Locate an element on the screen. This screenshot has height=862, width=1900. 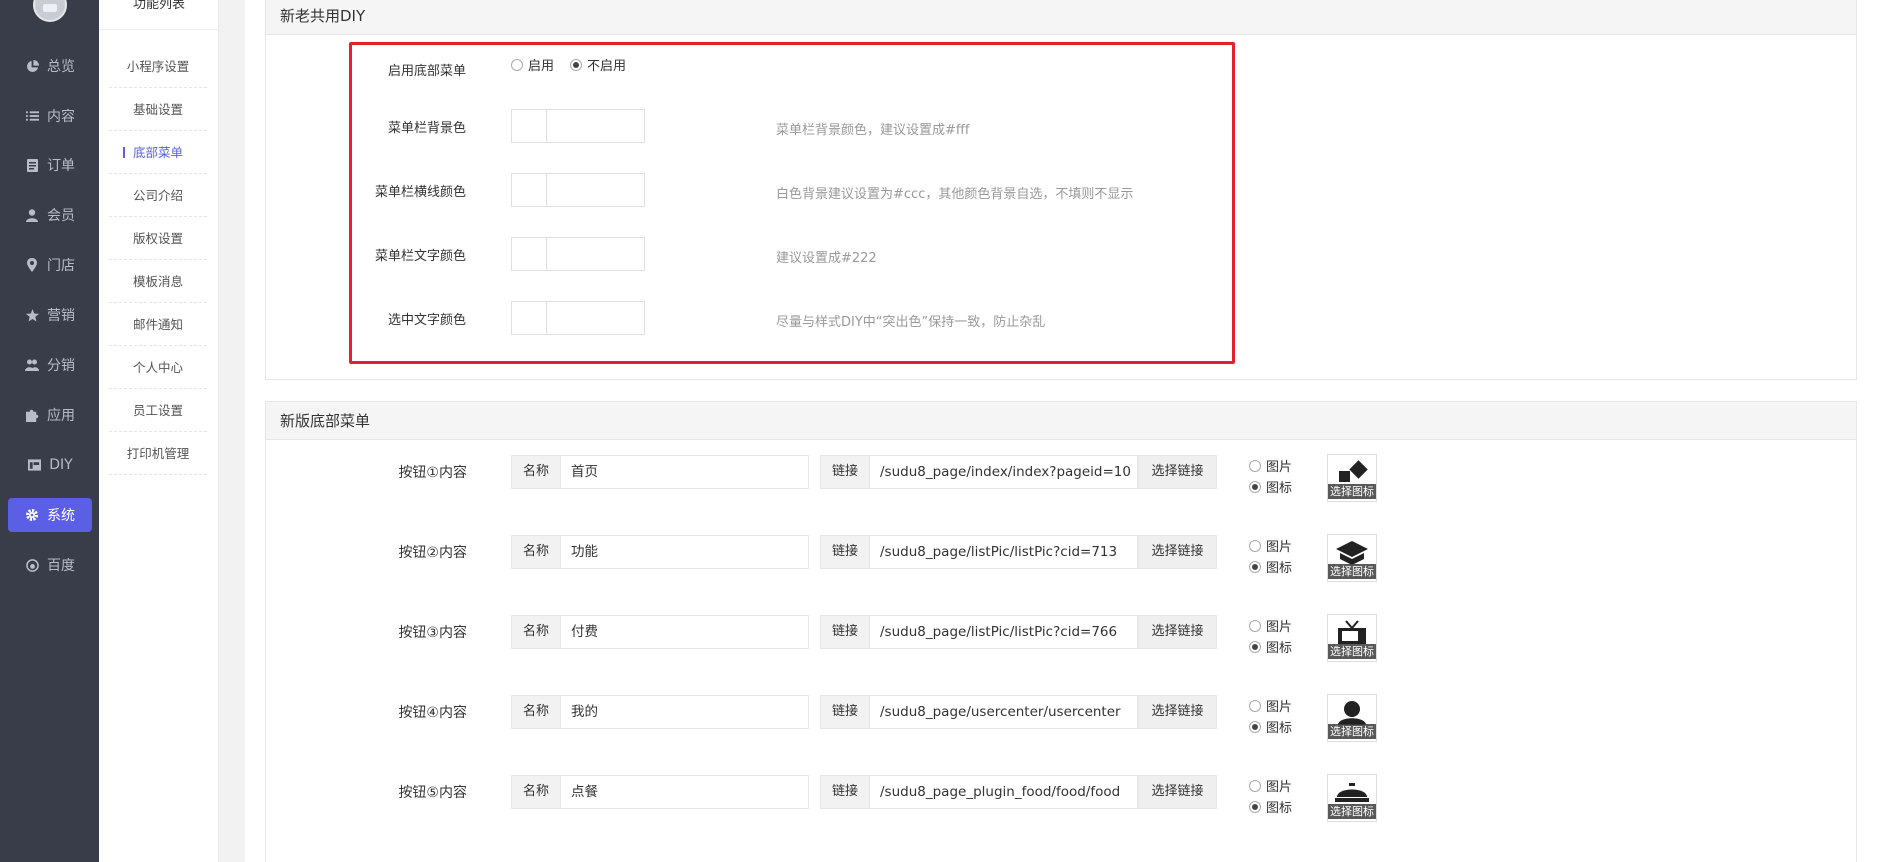
button-3-label: 按钮③内容 is located at coordinates (432, 633).